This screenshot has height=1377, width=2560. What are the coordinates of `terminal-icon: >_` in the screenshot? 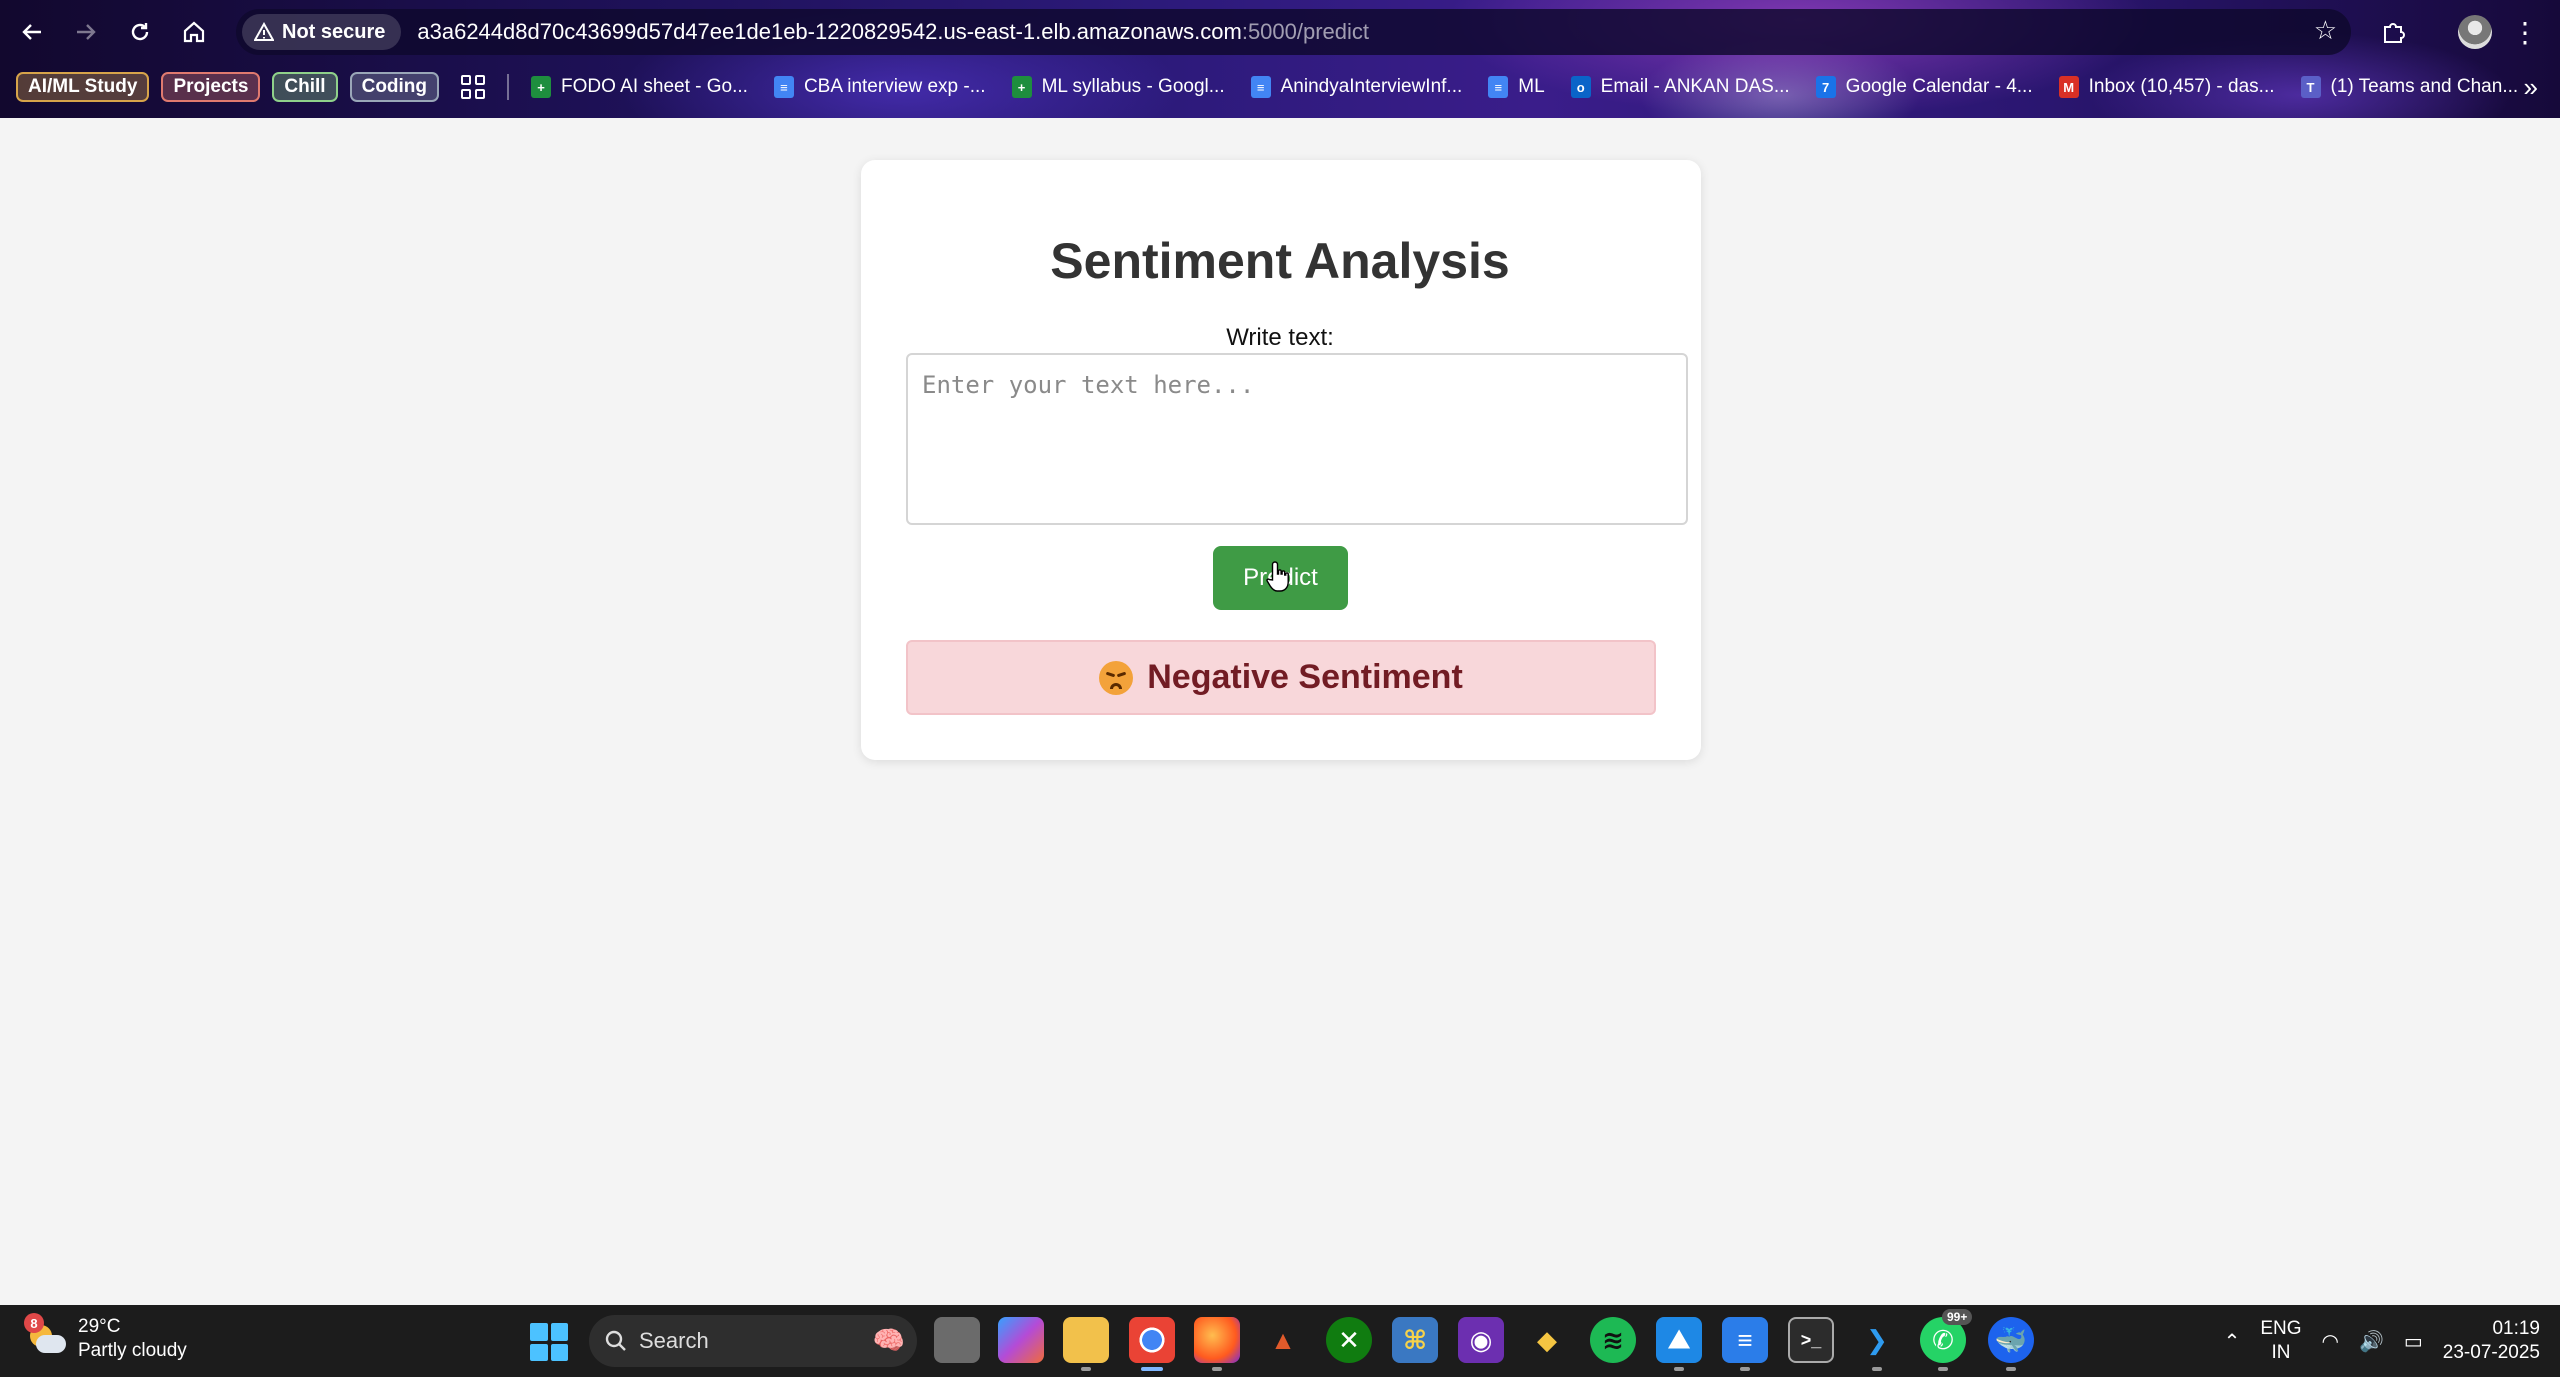 It's located at (1811, 1340).